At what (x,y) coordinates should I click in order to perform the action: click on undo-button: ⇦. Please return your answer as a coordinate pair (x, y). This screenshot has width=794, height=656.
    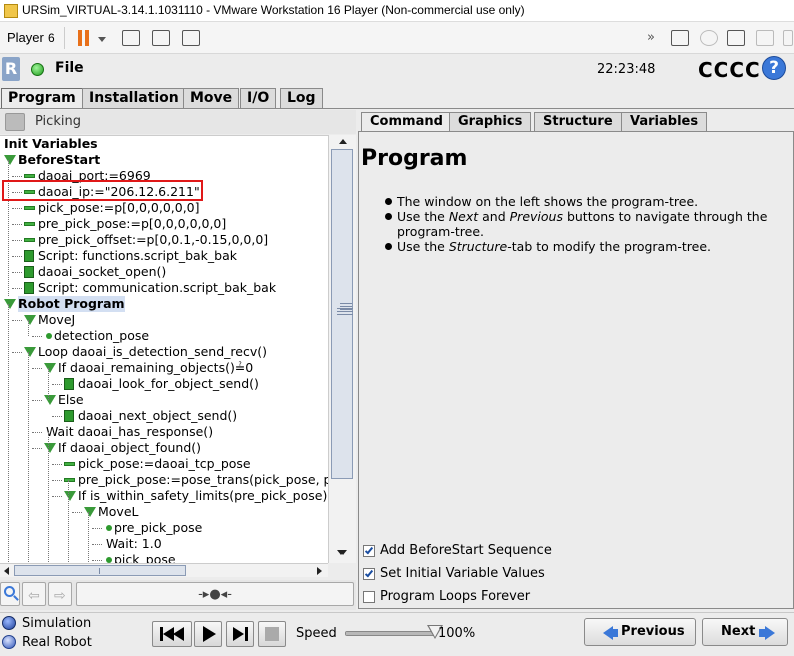
    Looking at the image, I should click on (34, 594).